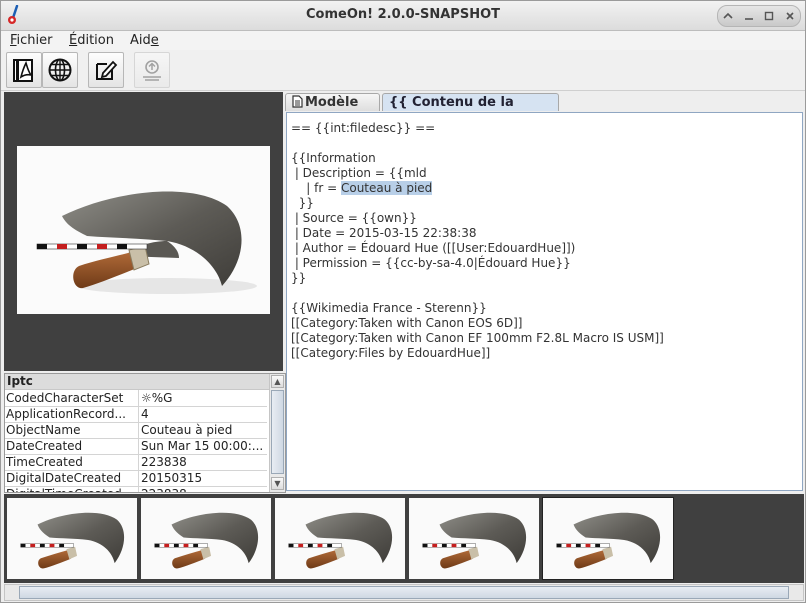 The width and height of the screenshot is (806, 603). I want to click on tab-template: Modèle, so click(332, 102).